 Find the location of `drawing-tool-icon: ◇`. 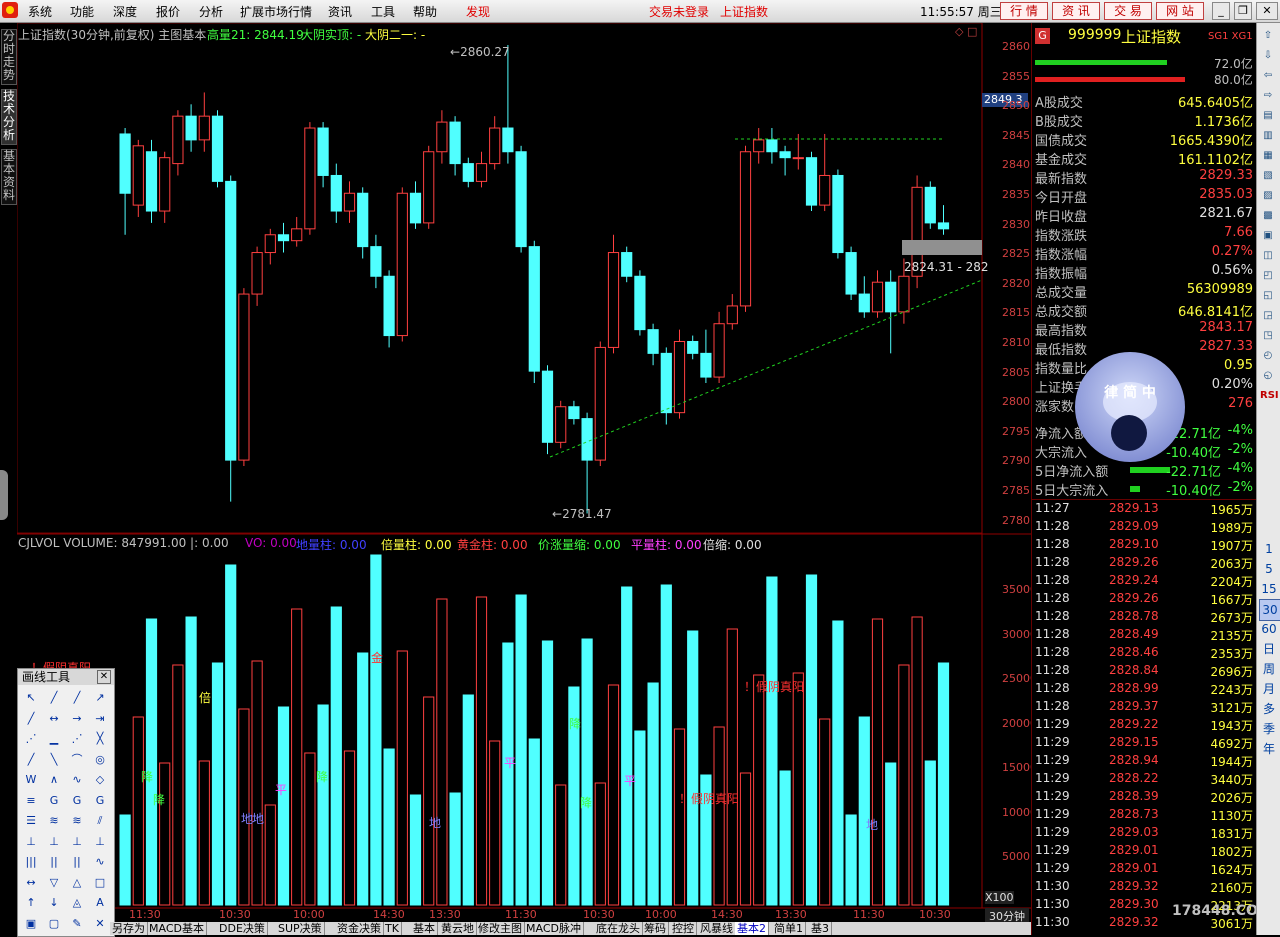

drawing-tool-icon: ◇ is located at coordinates (100, 780).